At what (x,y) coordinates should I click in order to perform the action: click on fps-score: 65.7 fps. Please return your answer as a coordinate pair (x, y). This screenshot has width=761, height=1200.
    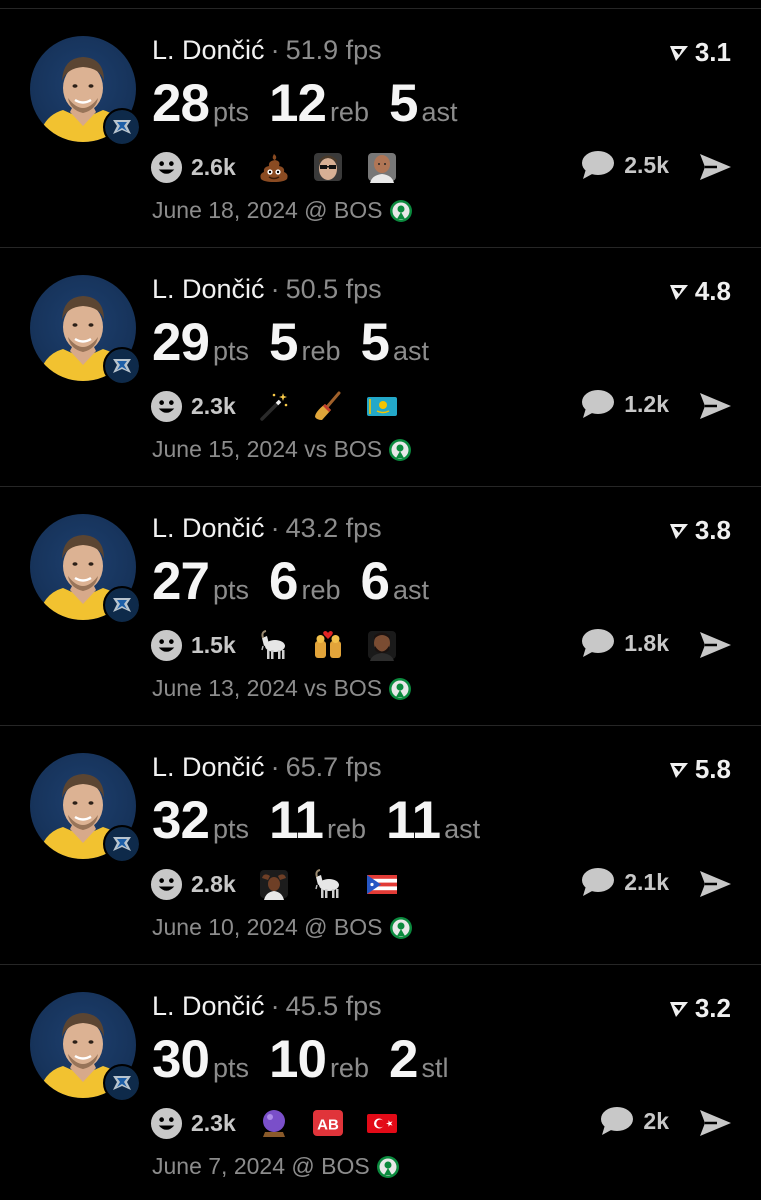
    Looking at the image, I should click on (333, 767).